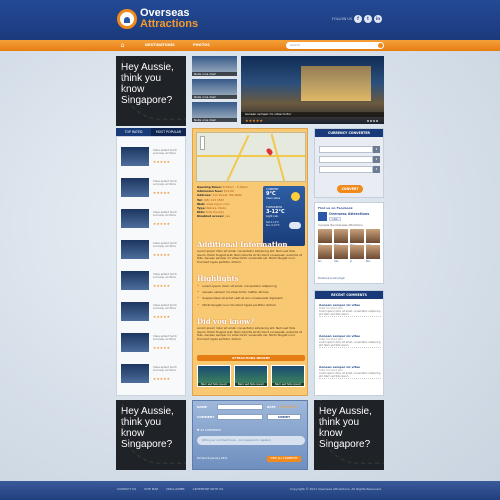 The height and width of the screenshot is (500, 500). What do you see at coordinates (240, 407) in the screenshot?
I see `name-input` at bounding box center [240, 407].